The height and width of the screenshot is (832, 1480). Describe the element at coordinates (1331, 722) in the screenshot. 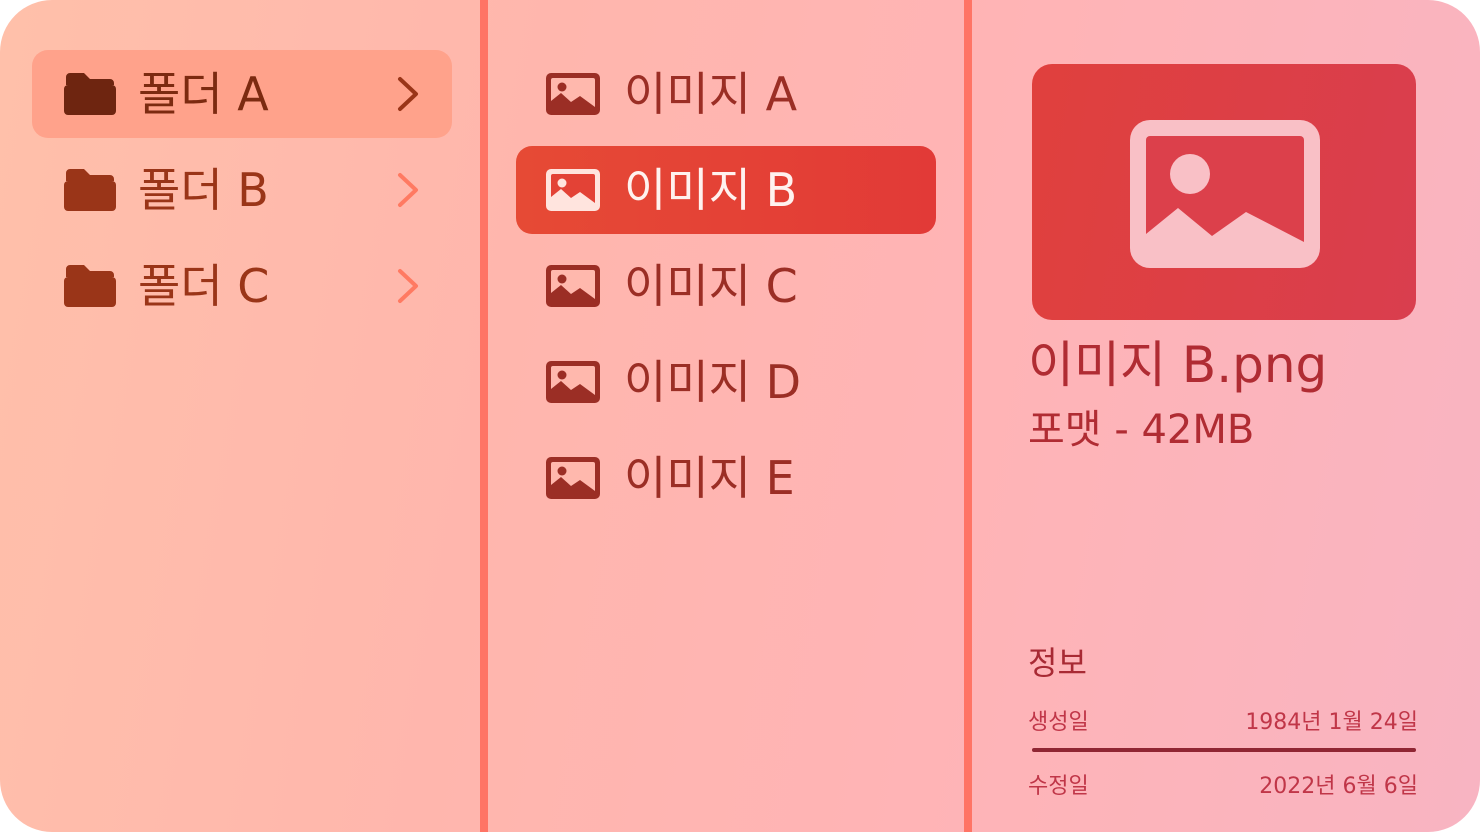

I see `info-value: 1984년 1월 24일` at that location.